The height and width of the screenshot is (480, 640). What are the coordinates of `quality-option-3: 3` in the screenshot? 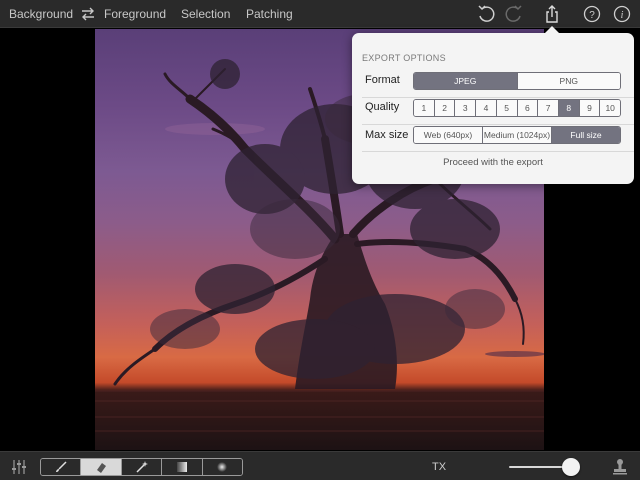 It's located at (465, 108).